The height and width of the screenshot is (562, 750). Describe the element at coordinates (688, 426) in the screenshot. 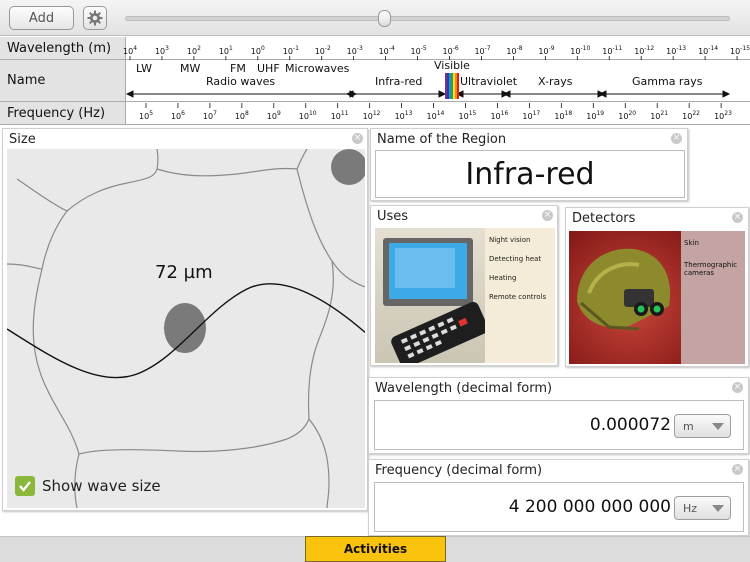

I see `wavelength-unit-value: m` at that location.